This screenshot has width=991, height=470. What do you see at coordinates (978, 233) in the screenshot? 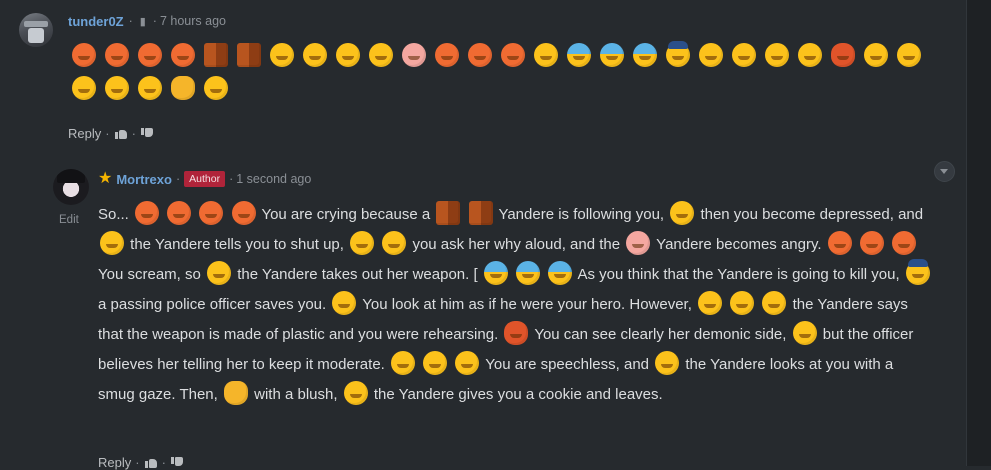
I see `scrollbar-track` at bounding box center [978, 233].